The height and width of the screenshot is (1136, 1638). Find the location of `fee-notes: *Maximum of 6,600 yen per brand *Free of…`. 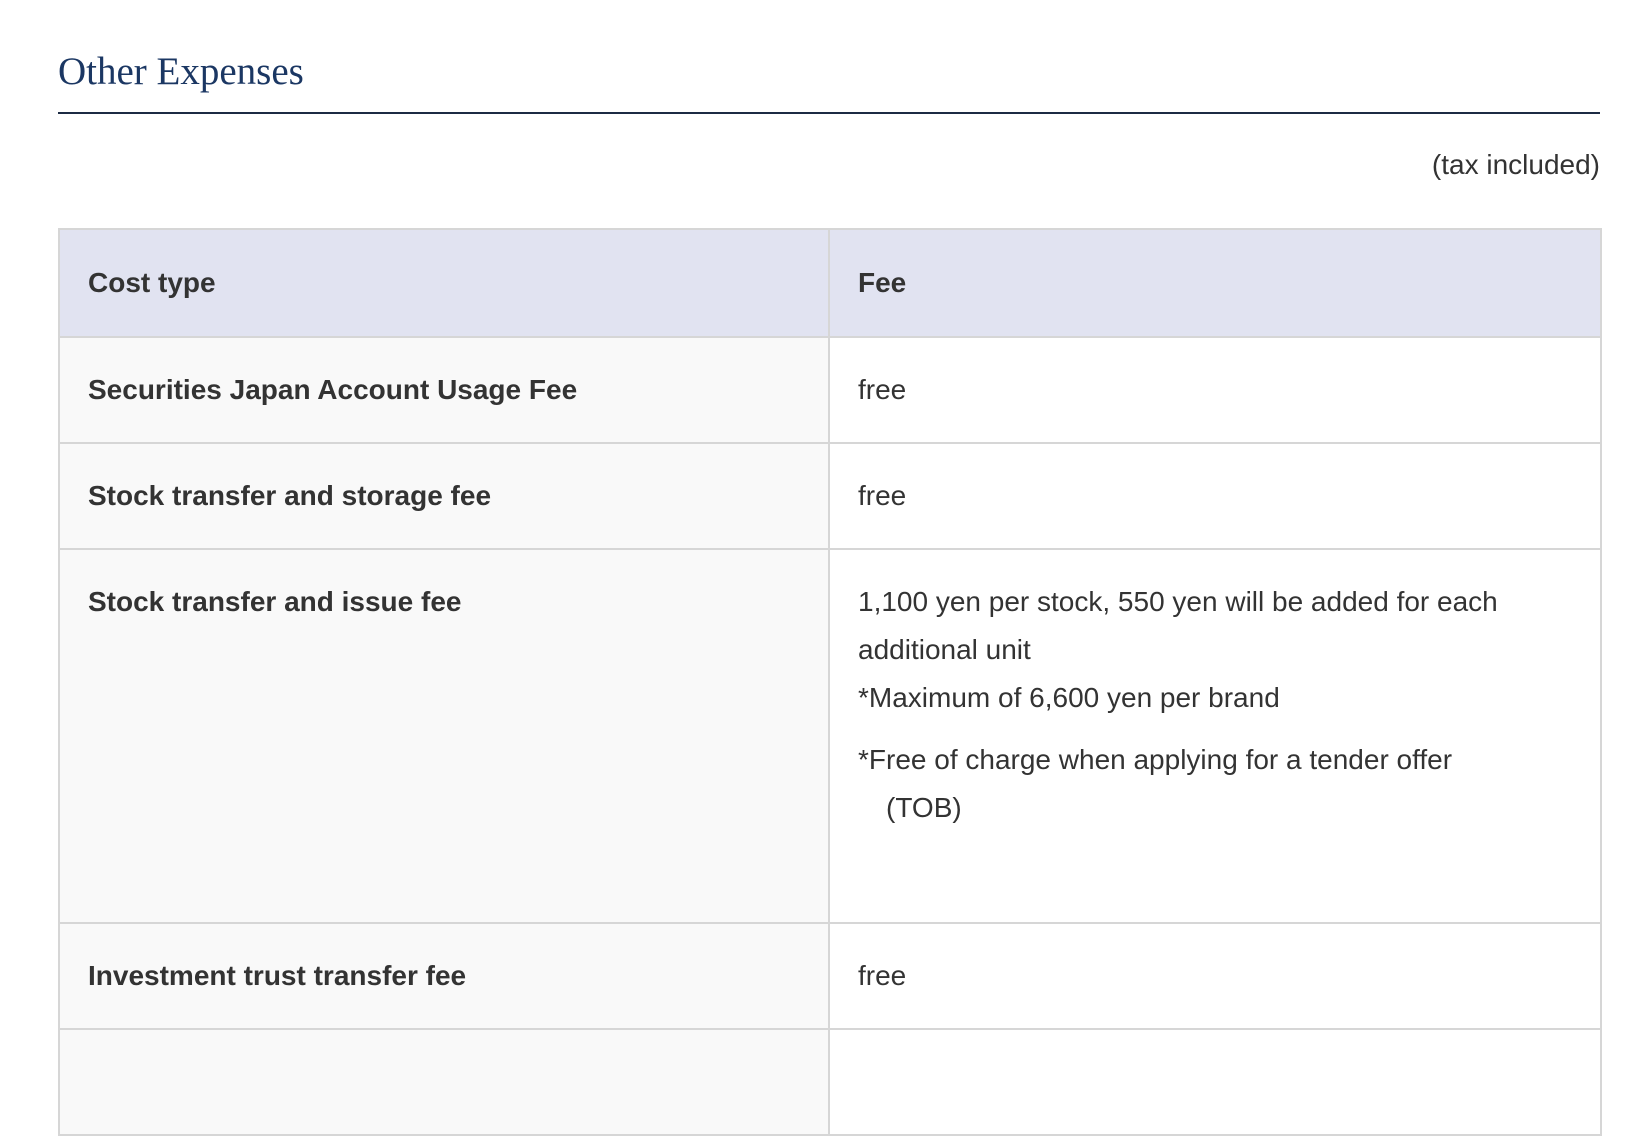

fee-notes: *Maximum of 6,600 yen per brand *Free of… is located at coordinates (1215, 753).